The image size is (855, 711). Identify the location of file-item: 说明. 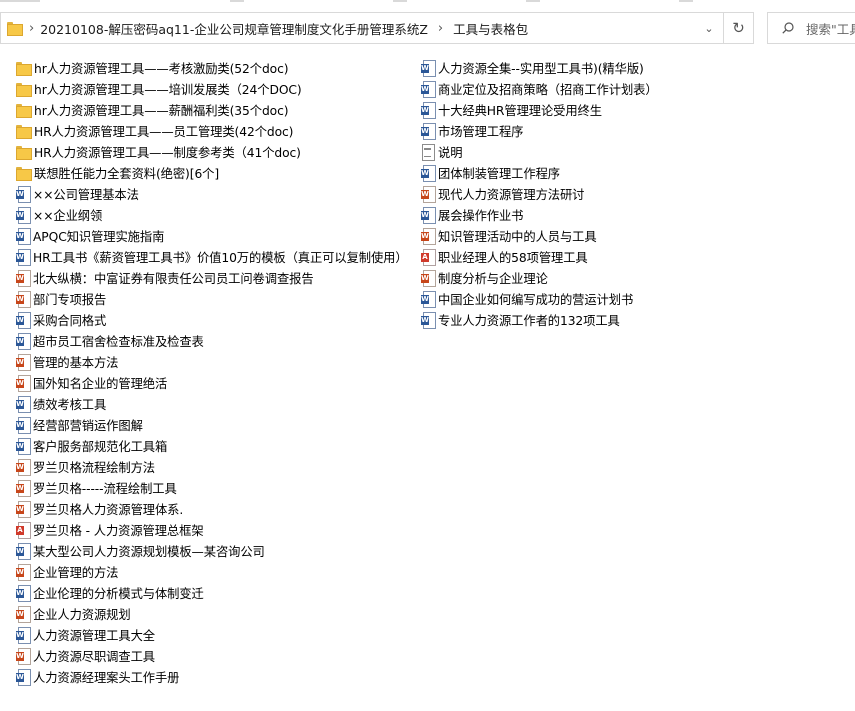
(539, 151).